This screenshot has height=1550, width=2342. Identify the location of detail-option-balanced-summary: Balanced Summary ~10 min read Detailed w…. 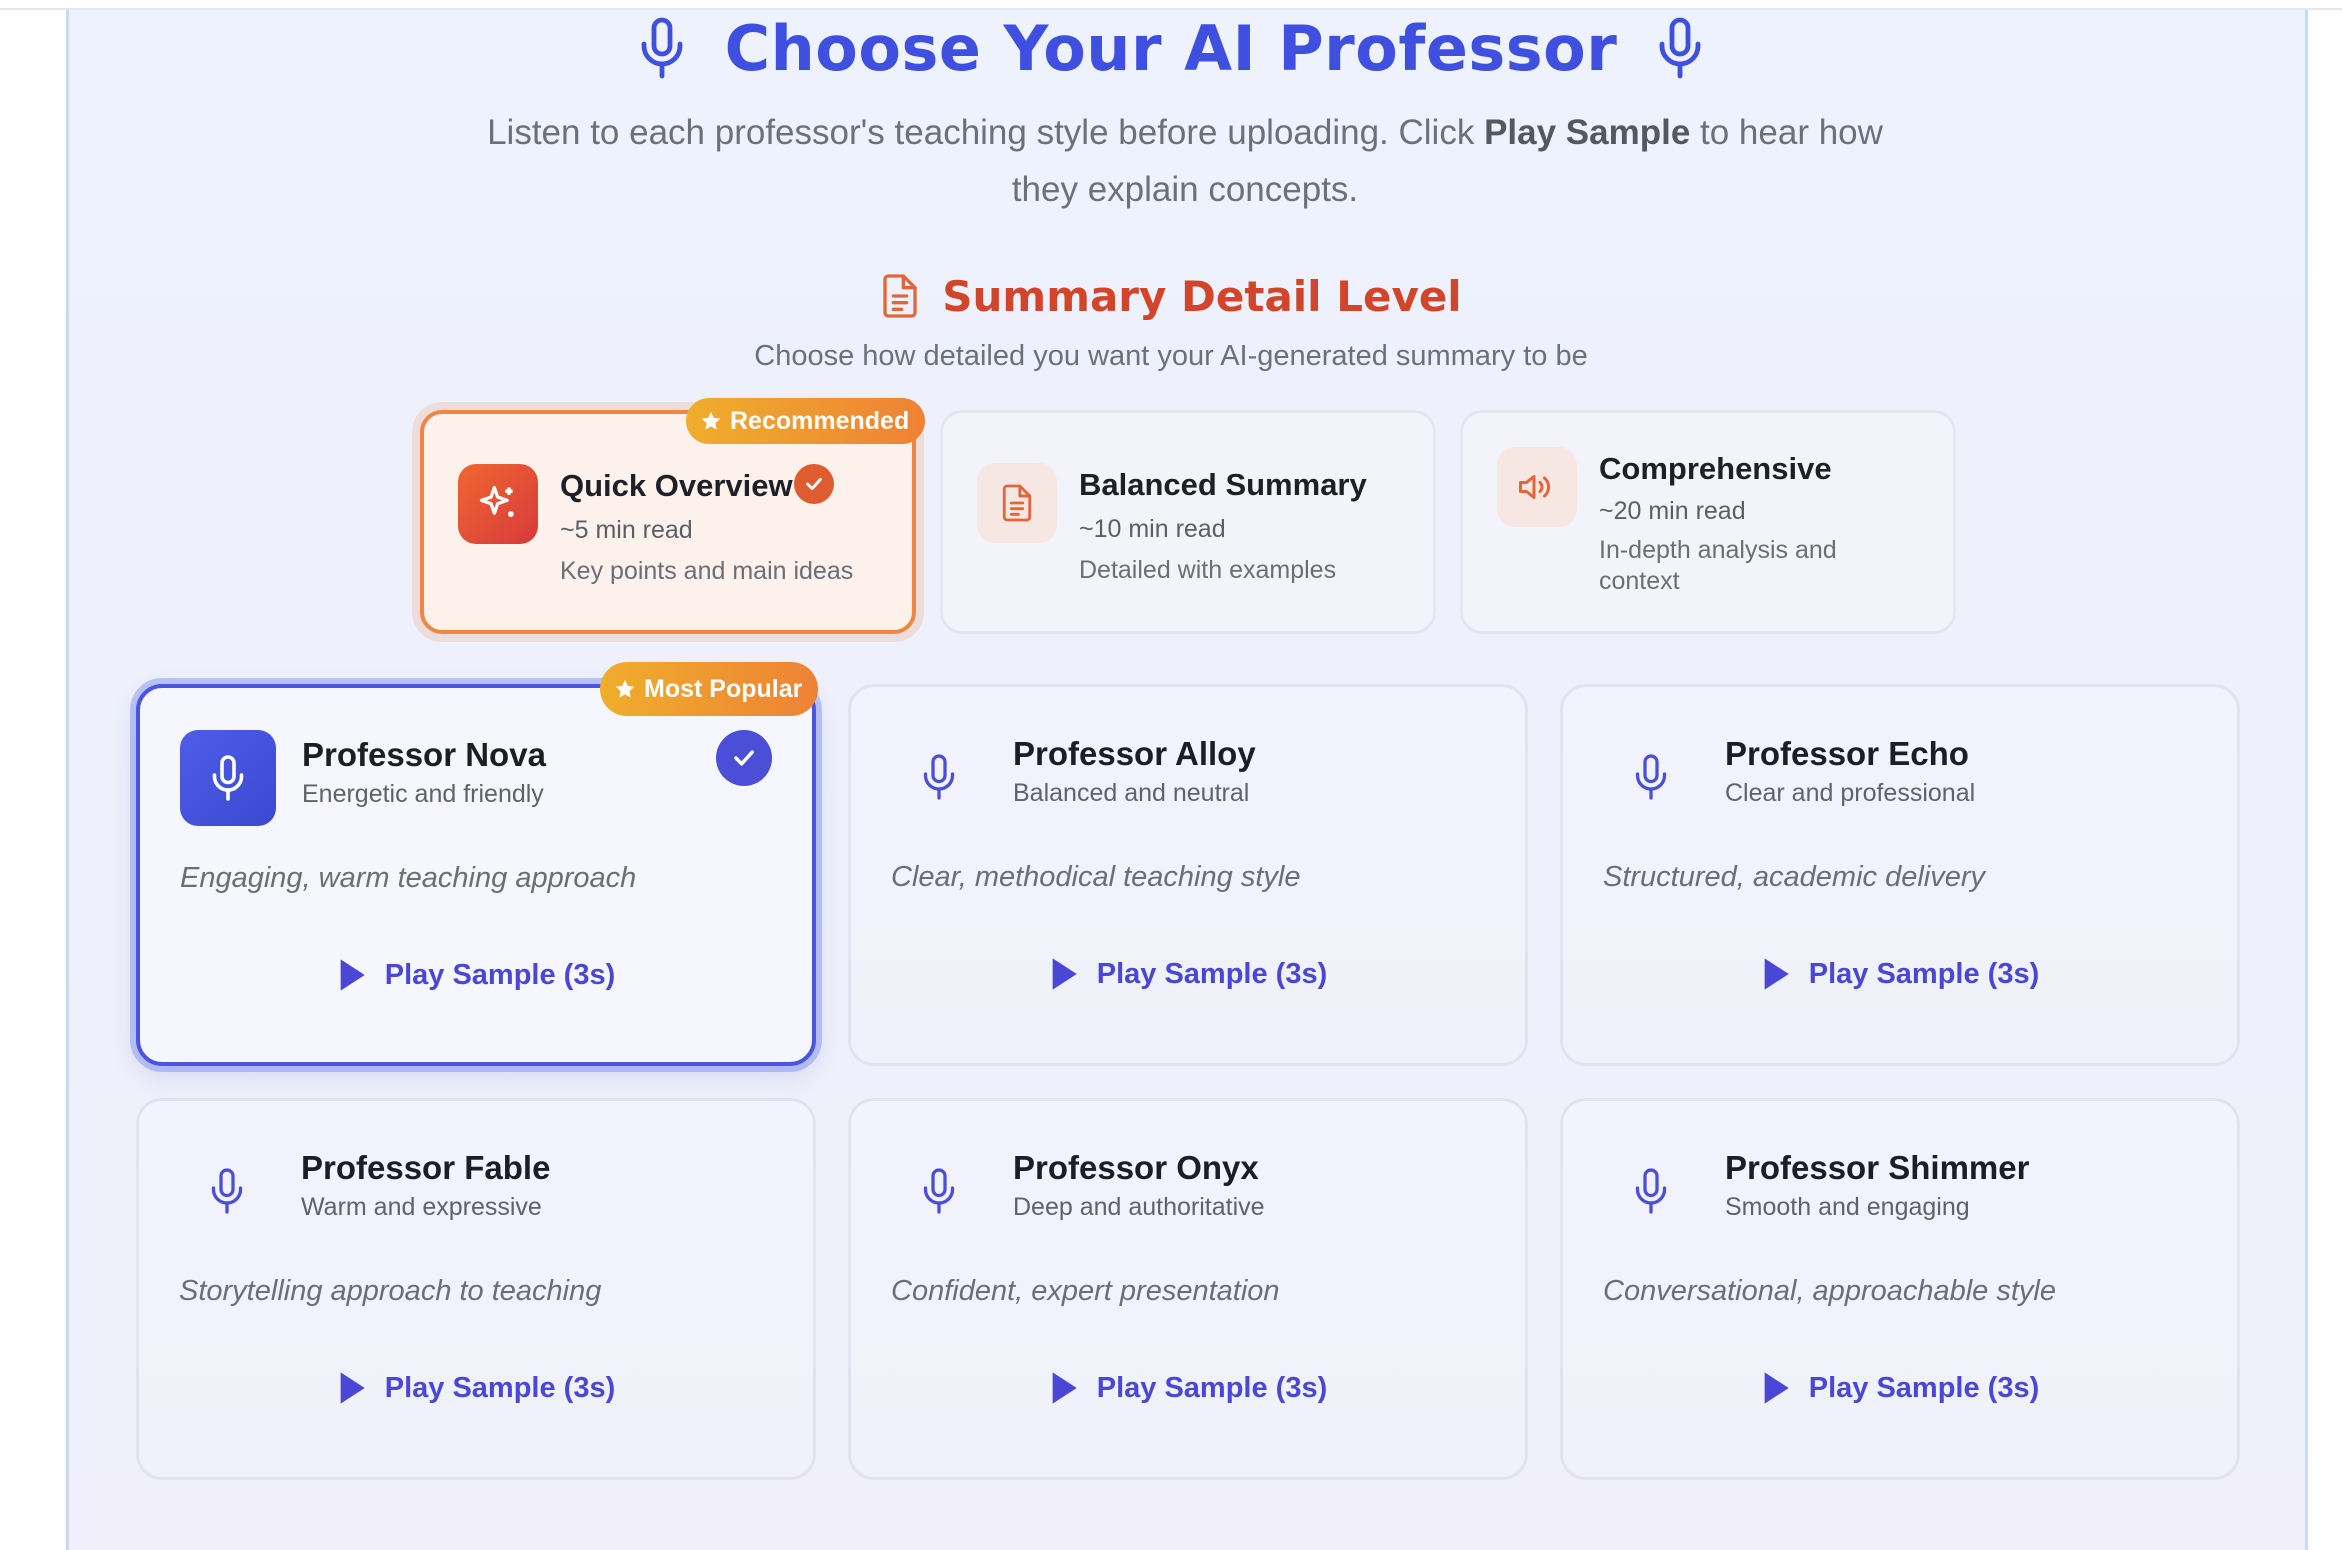
(1188, 522).